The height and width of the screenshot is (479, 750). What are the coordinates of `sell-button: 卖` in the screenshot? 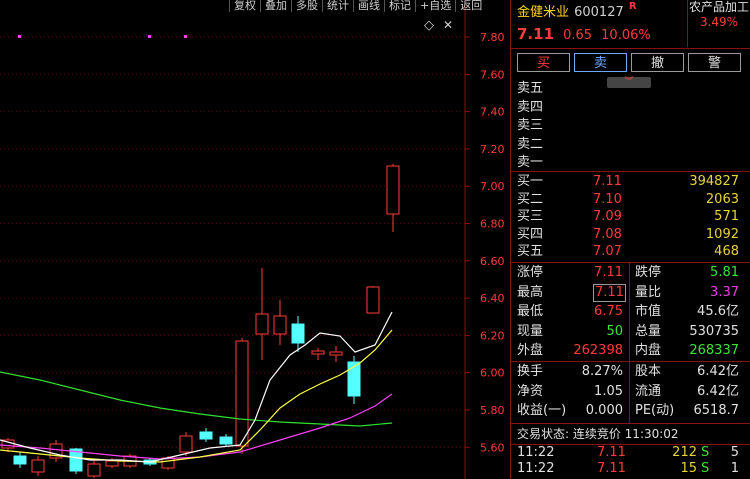 It's located at (600, 62).